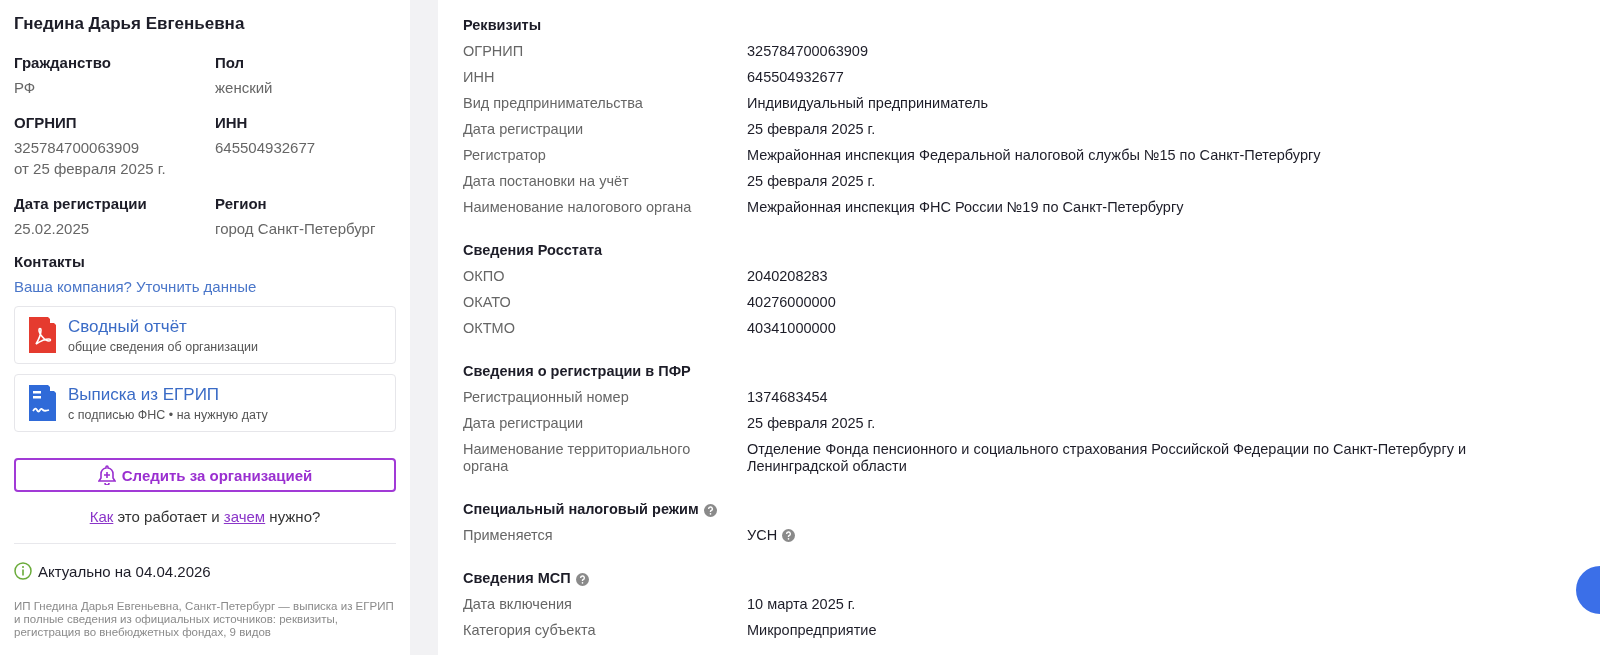 Image resolution: width=1600 pixels, height=655 pixels. I want to click on row-value: Индивидуальный предприниматель, so click(867, 103).